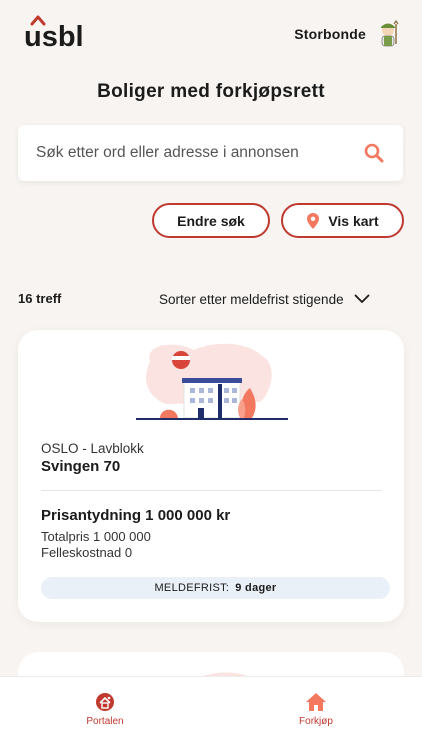 This screenshot has width=422, height=750. Describe the element at coordinates (388, 34) in the screenshot. I see `avatar` at that location.